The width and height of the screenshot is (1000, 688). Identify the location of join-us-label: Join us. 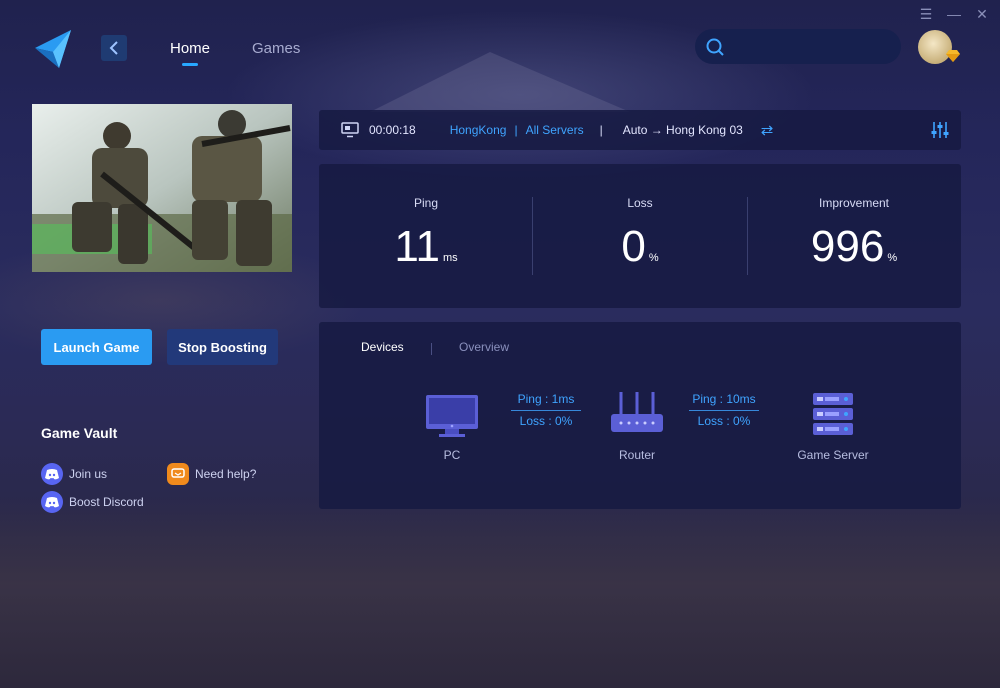
(88, 474).